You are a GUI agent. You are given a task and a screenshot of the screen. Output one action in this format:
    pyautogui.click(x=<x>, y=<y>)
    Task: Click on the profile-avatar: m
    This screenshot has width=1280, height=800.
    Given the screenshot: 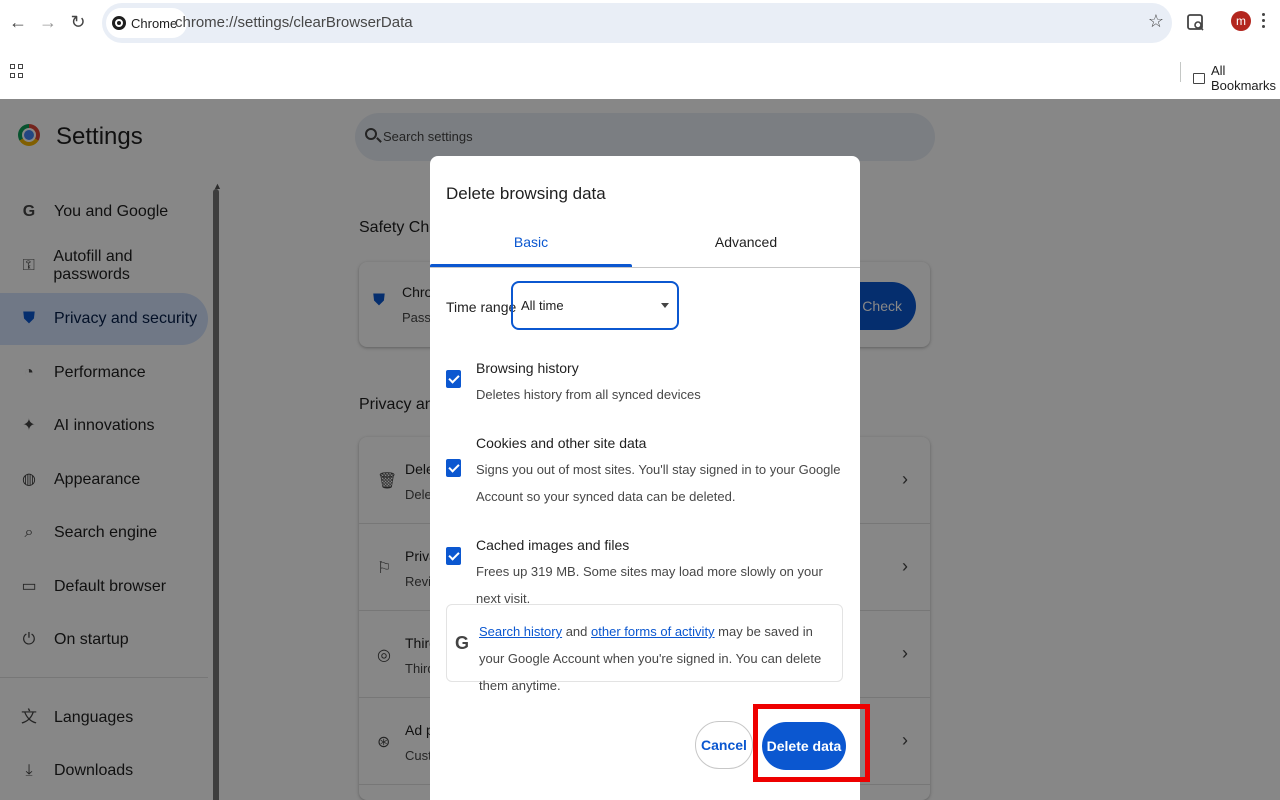 What is the action you would take?
    pyautogui.click(x=1241, y=21)
    